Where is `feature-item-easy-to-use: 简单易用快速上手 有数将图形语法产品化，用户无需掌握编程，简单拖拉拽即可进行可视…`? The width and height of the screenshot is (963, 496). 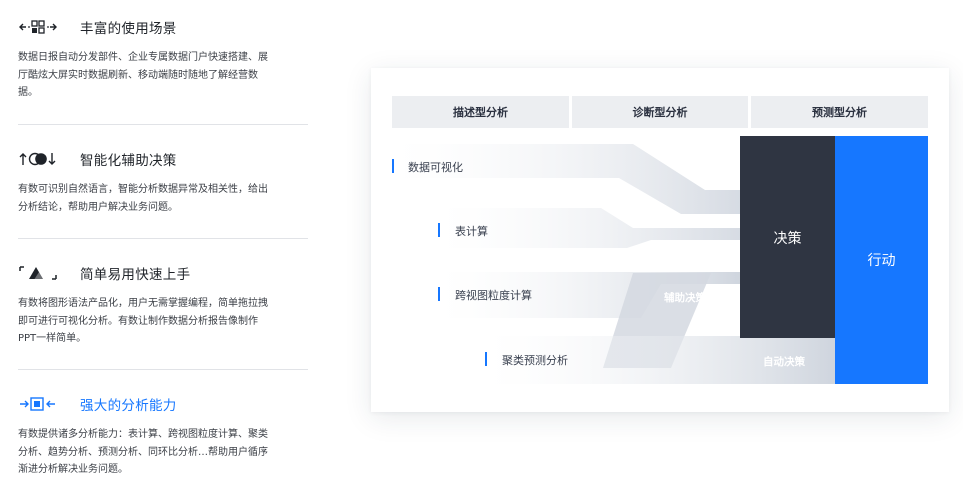
feature-item-easy-to-use: 简单易用快速上手 有数将图形语法产品化，用户无需掌握编程，简单拖拉拽即可进行可视… is located at coordinates (163, 305).